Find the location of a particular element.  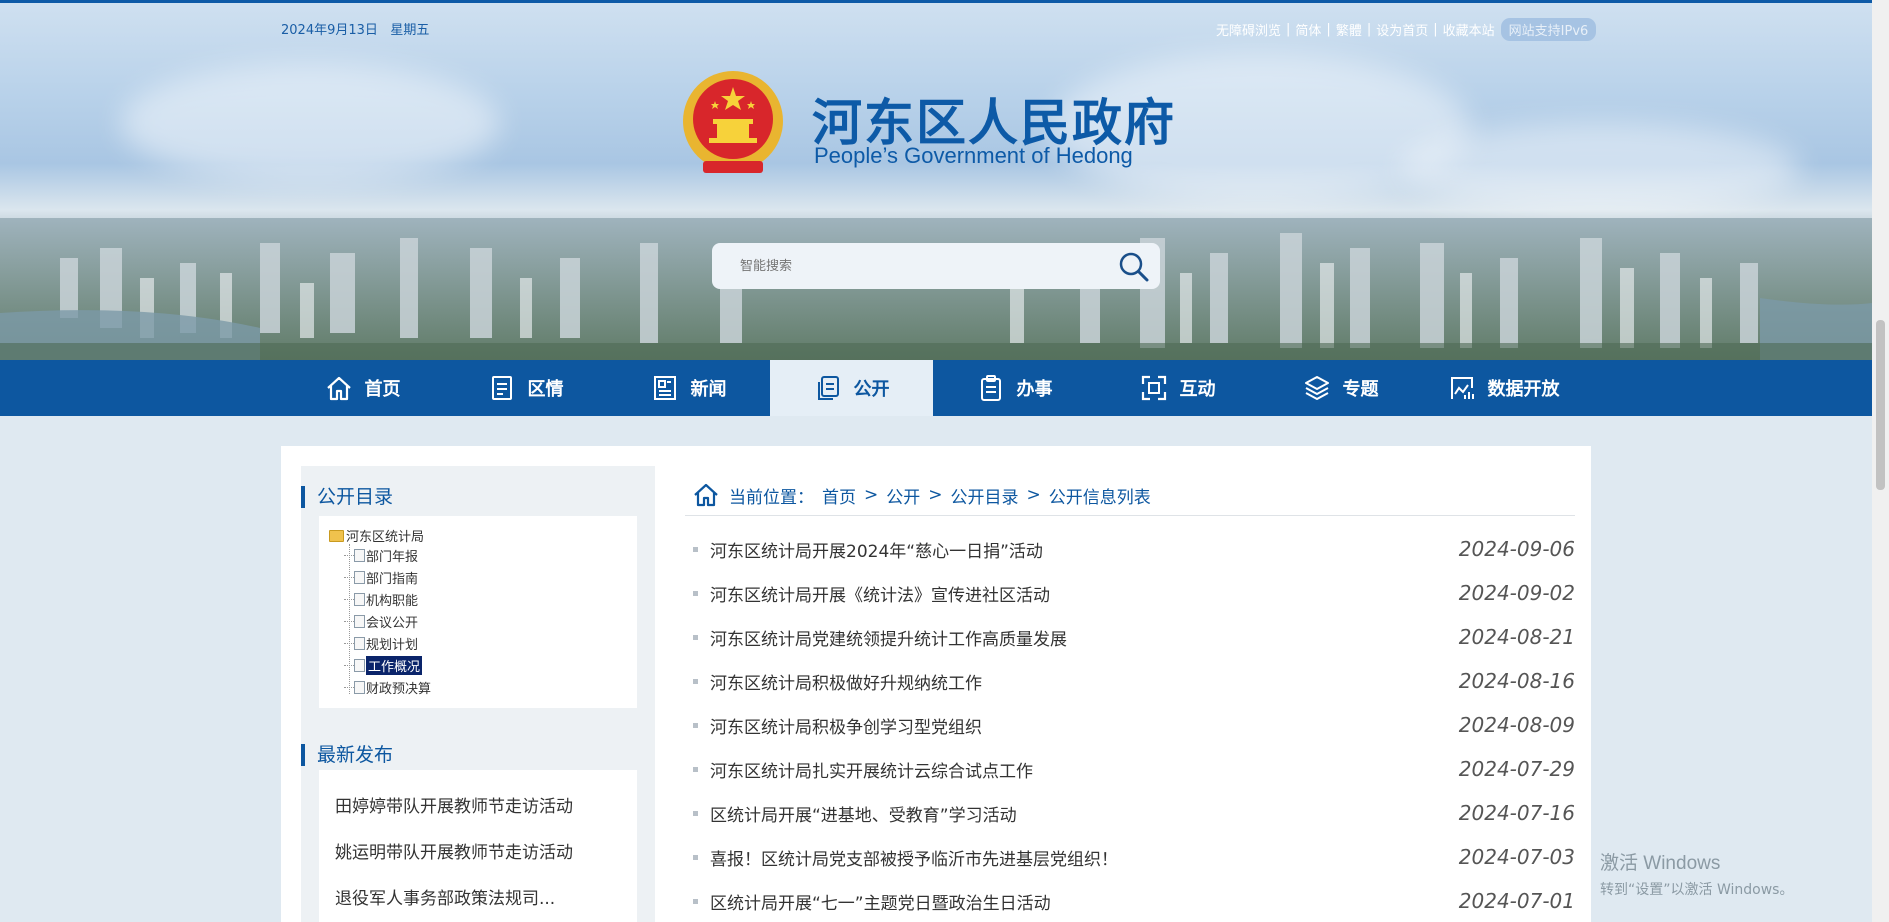

nav-item-open-data: 数据开放 is located at coordinates (1503, 388).